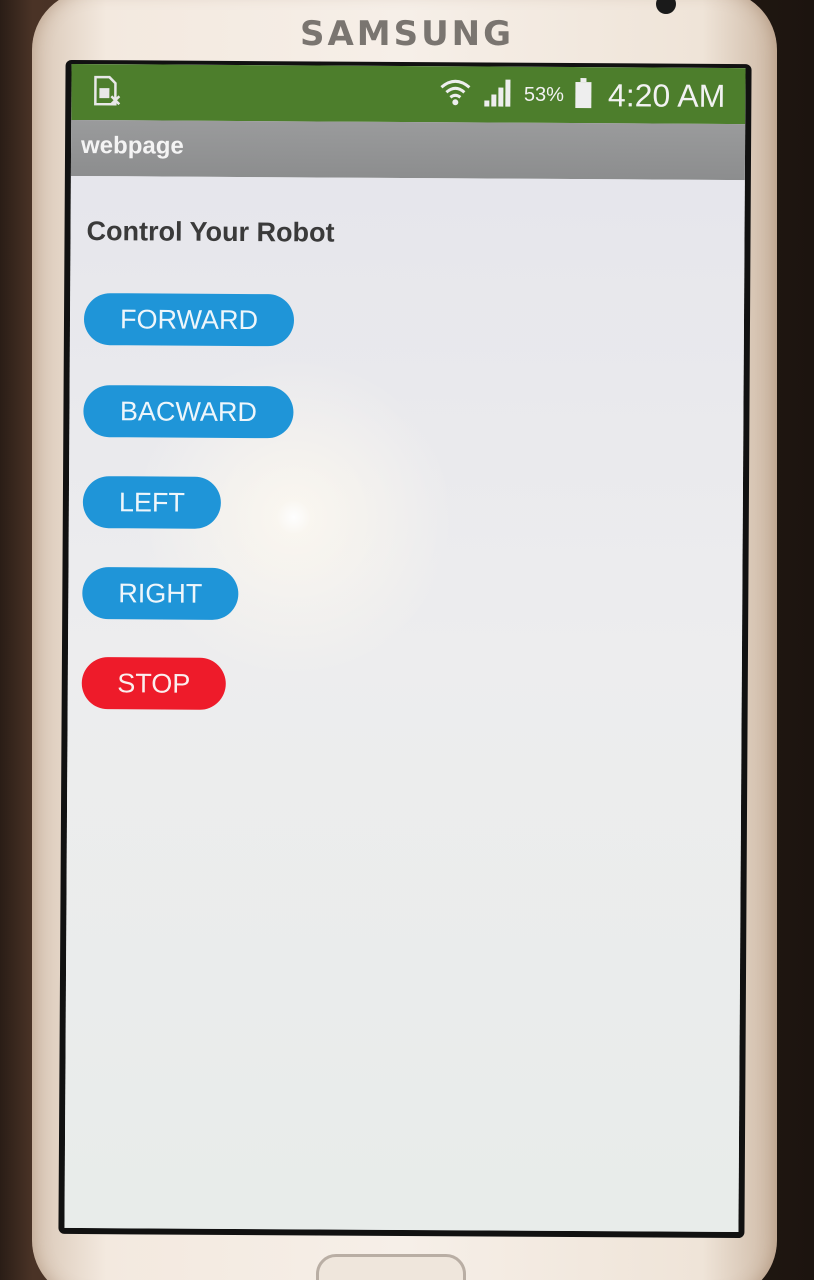 This screenshot has width=814, height=1280. I want to click on device-brand-logo: SAMSUNG, so click(407, 34).